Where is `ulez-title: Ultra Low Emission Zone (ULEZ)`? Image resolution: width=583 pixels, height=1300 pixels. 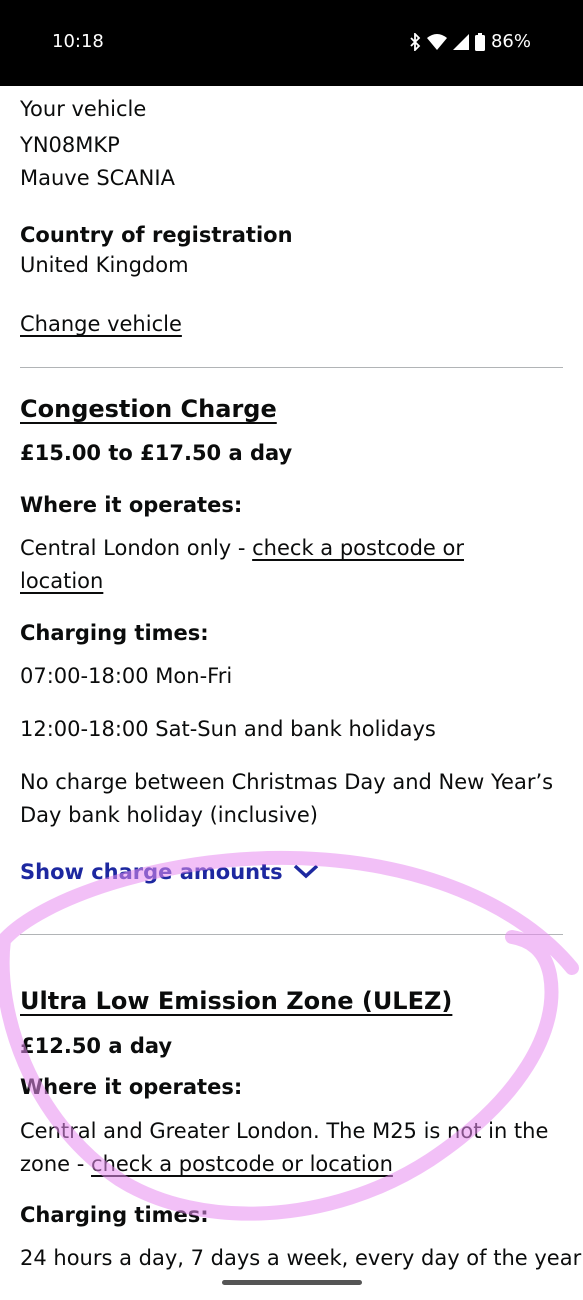 ulez-title: Ultra Low Emission Zone (ULEZ) is located at coordinates (236, 1001).